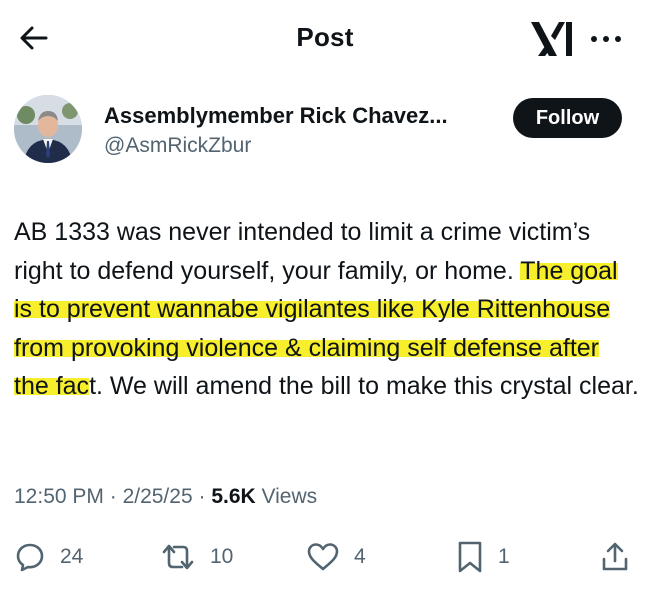 The height and width of the screenshot is (592, 650). I want to click on author-handle: @AsmRickZbur, so click(177, 146).